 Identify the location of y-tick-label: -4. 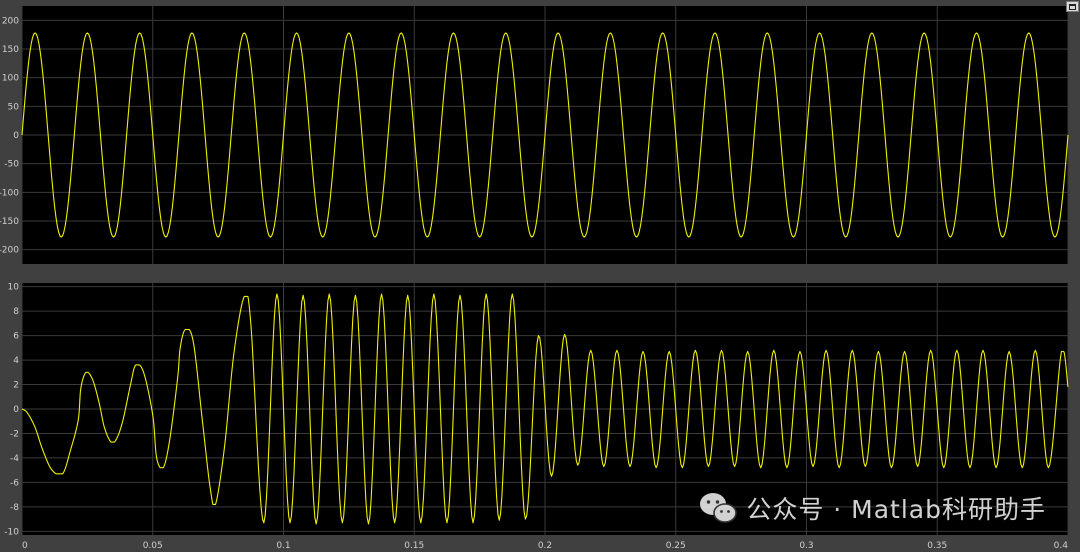
(14, 459).